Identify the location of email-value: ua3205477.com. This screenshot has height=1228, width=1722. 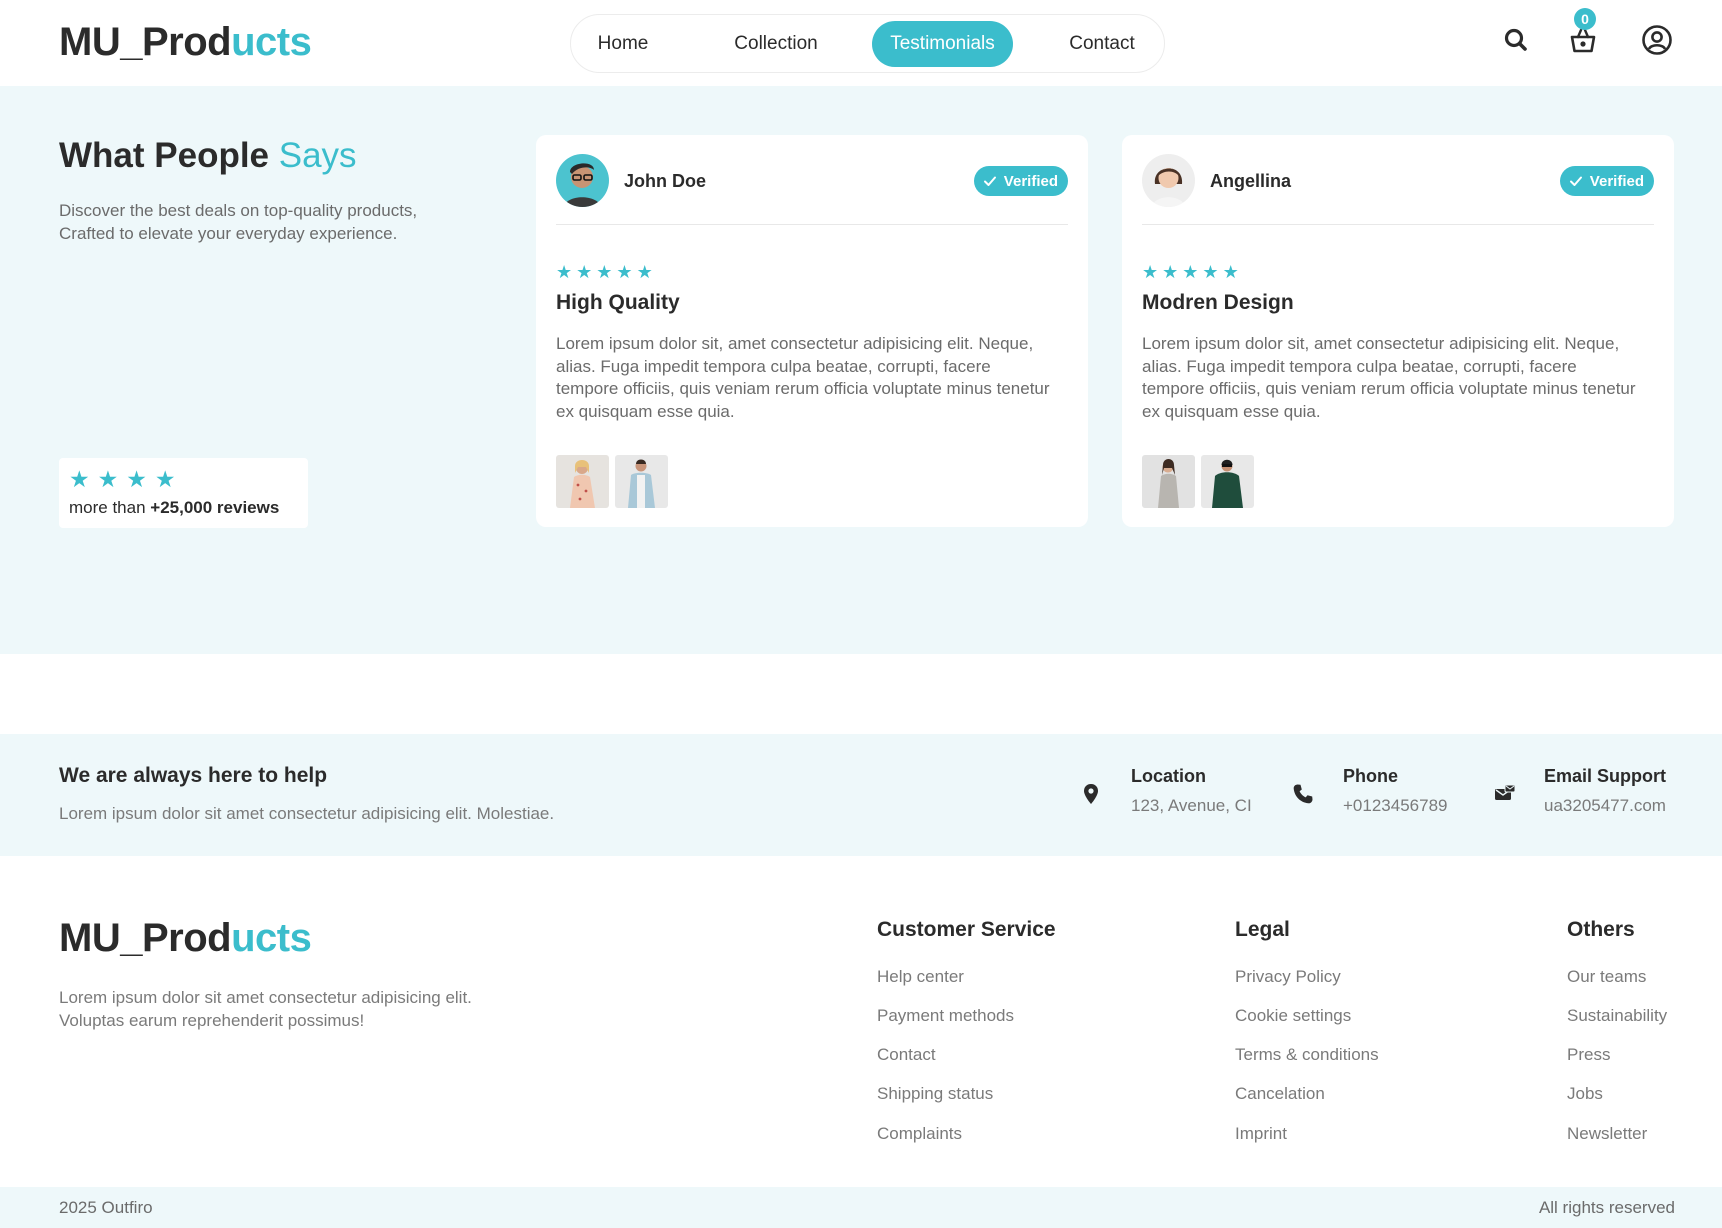
(1605, 806).